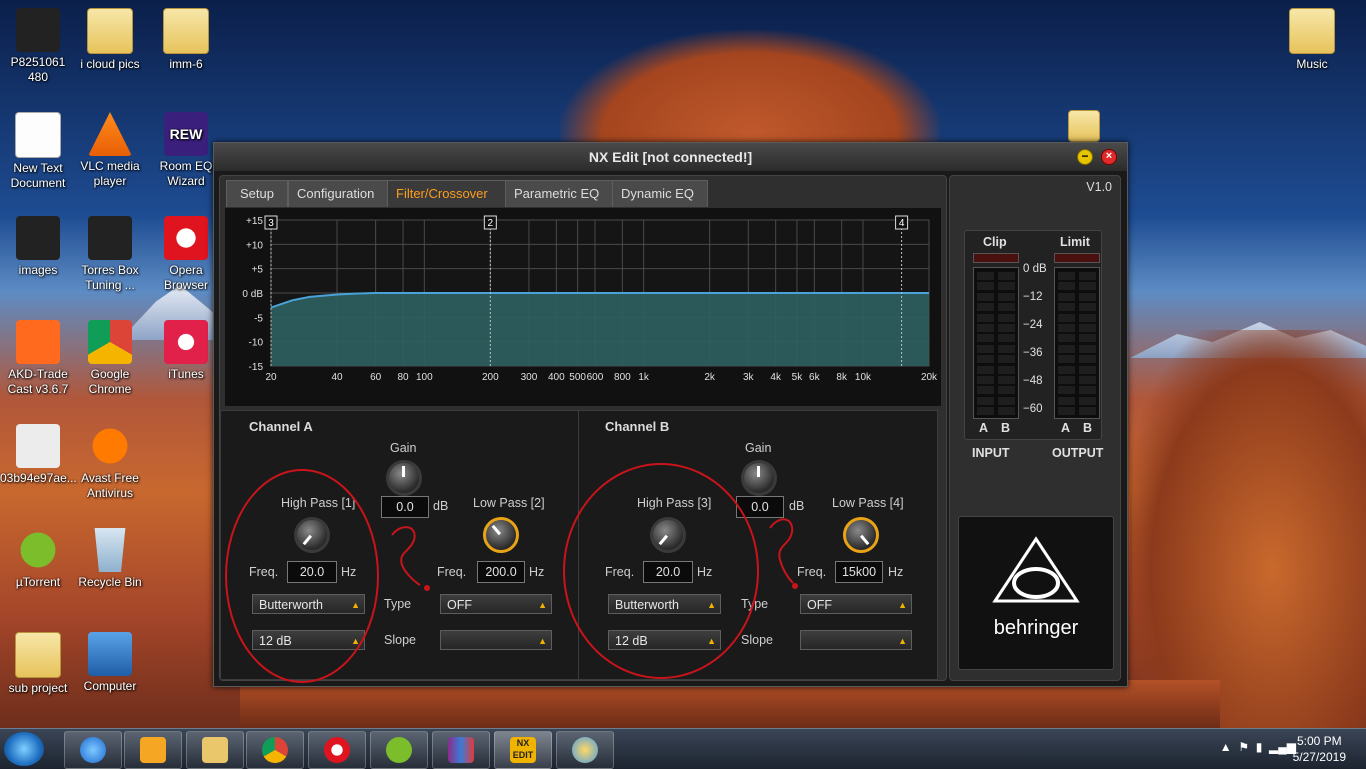 This screenshot has height=769, width=1366. I want to click on tab-configuration: Configuration, so click(343, 193).